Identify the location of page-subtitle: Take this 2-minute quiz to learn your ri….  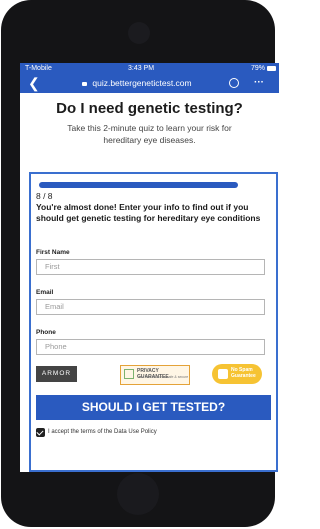
(149, 134).